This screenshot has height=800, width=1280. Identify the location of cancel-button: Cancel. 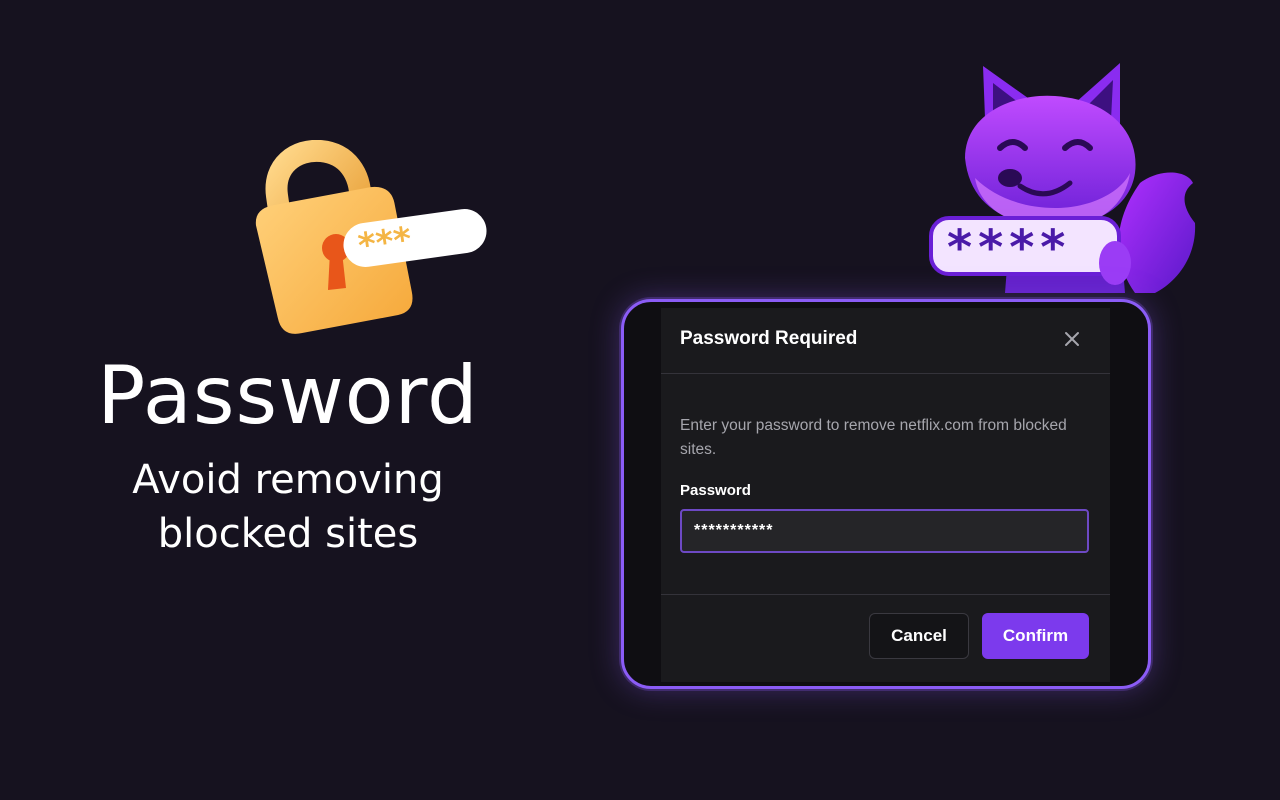
(919, 636).